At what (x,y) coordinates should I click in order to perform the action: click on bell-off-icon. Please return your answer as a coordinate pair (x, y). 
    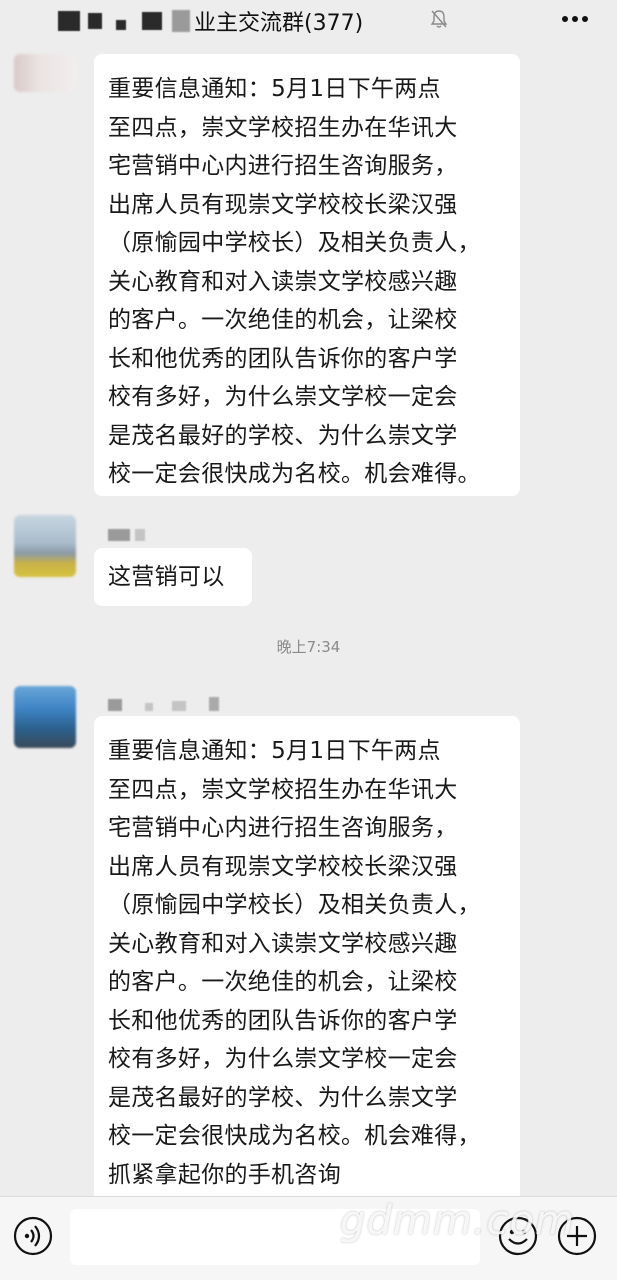
    Looking at the image, I should click on (439, 19).